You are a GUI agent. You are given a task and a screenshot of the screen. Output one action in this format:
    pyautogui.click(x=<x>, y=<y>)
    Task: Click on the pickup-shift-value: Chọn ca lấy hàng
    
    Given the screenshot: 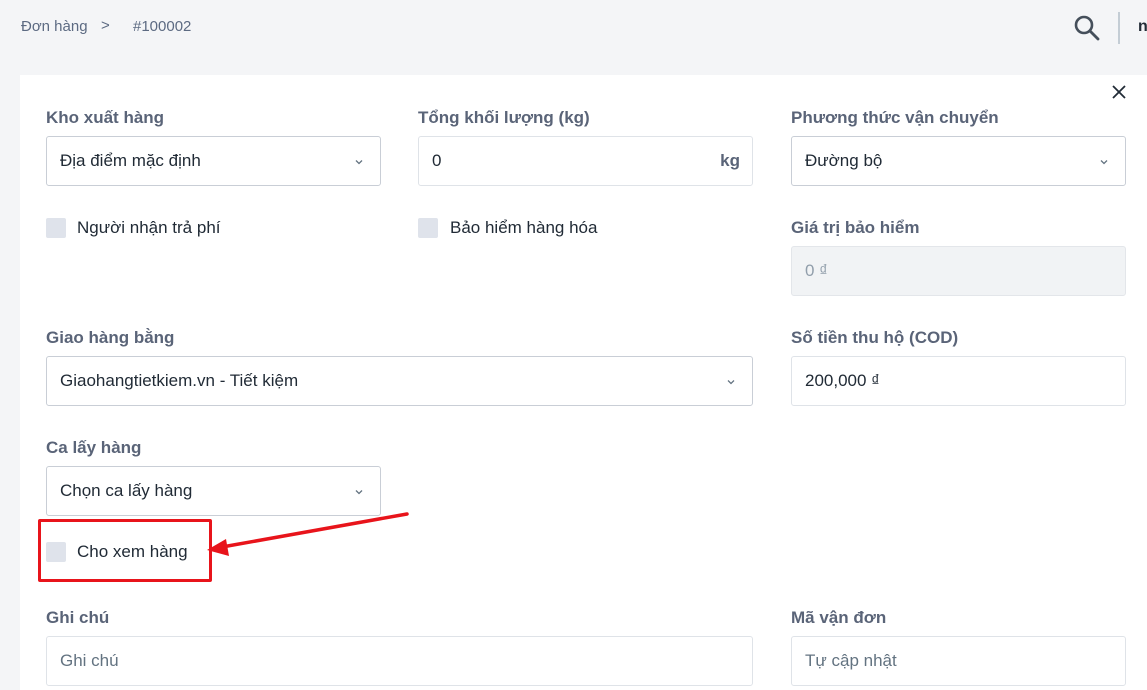 What is the action you would take?
    pyautogui.click(x=126, y=490)
    